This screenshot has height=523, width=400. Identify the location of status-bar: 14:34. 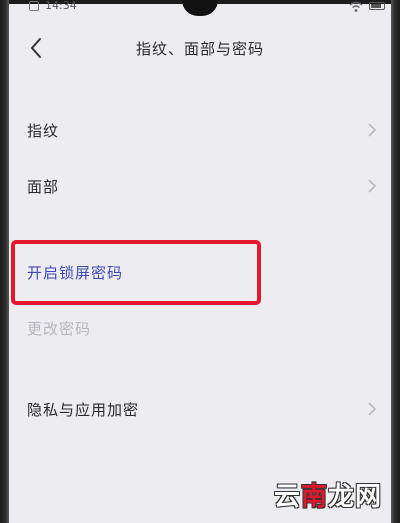
(200, 7).